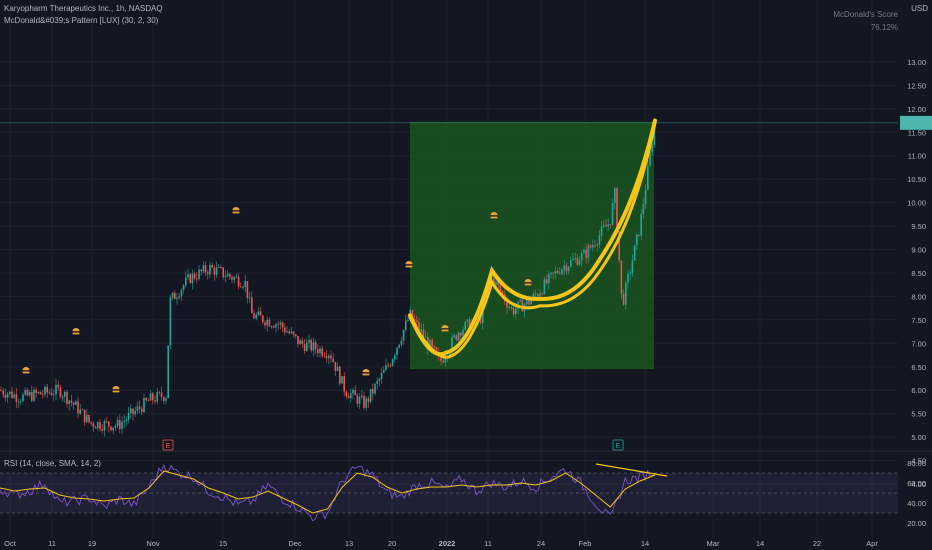 This screenshot has width=932, height=550. What do you see at coordinates (92, 543) in the screenshot?
I see `time-tick-label: 19` at bounding box center [92, 543].